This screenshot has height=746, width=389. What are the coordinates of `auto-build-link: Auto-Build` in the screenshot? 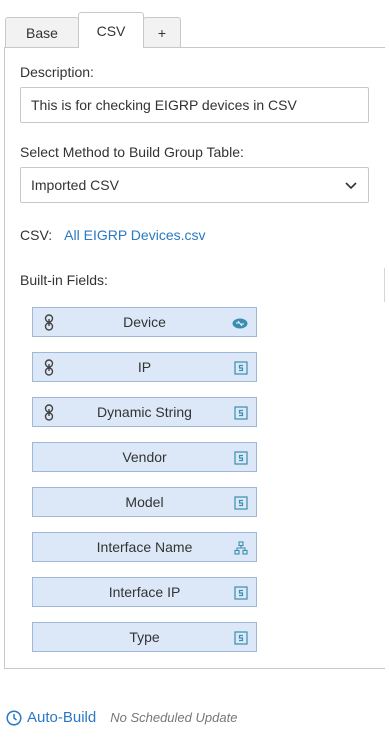 It's located at (61, 717).